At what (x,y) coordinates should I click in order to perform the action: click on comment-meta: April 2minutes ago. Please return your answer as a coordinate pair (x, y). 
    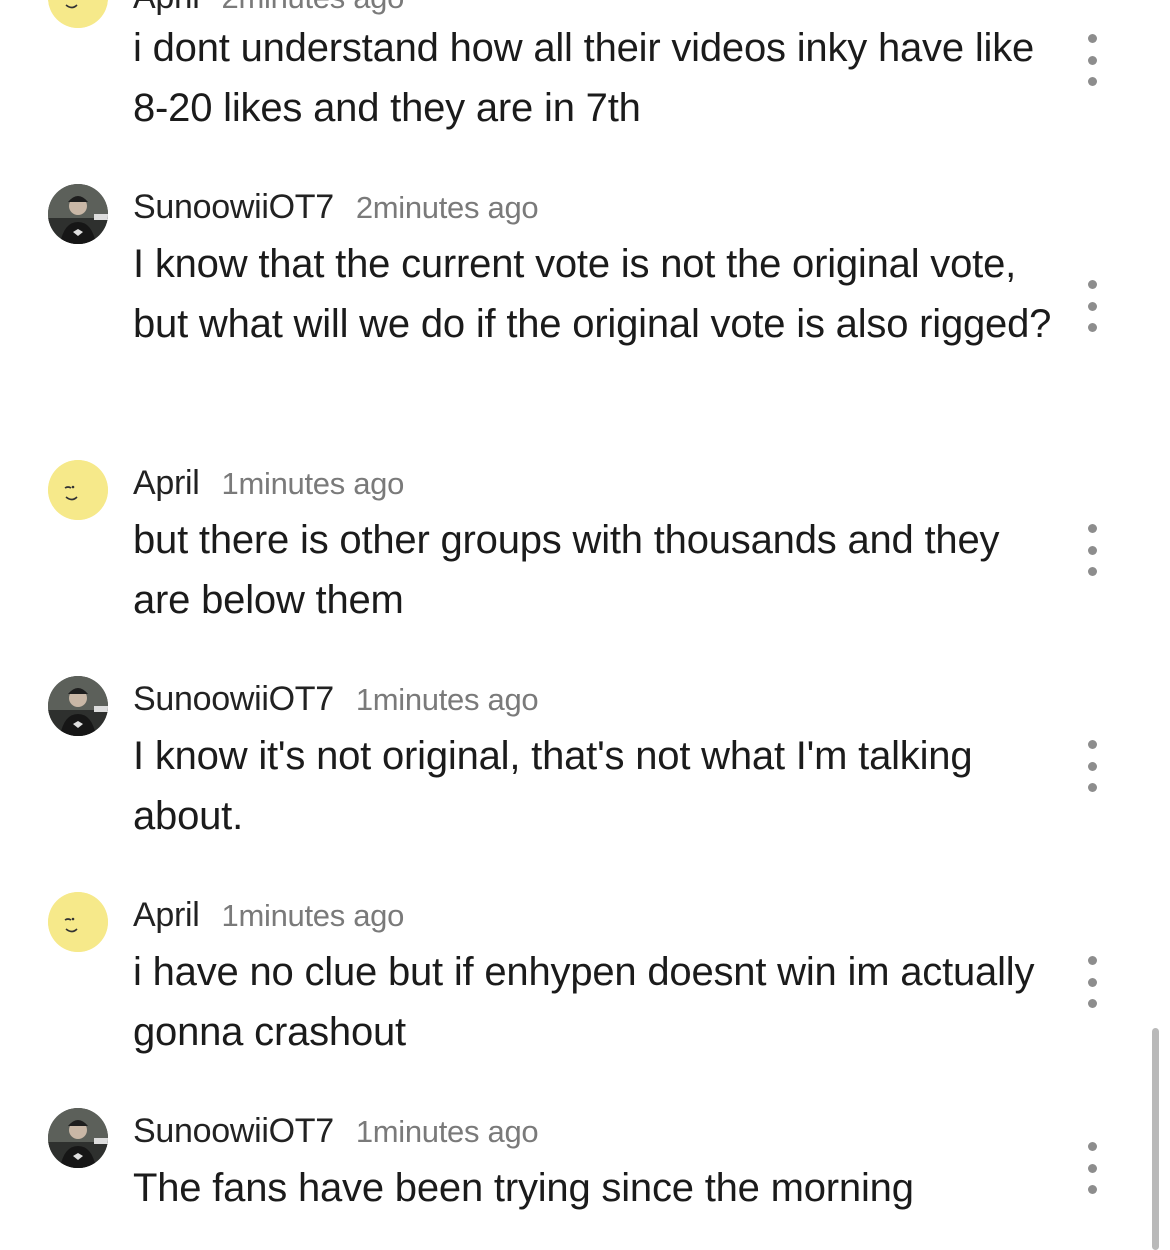
    Looking at the image, I should click on (268, 9).